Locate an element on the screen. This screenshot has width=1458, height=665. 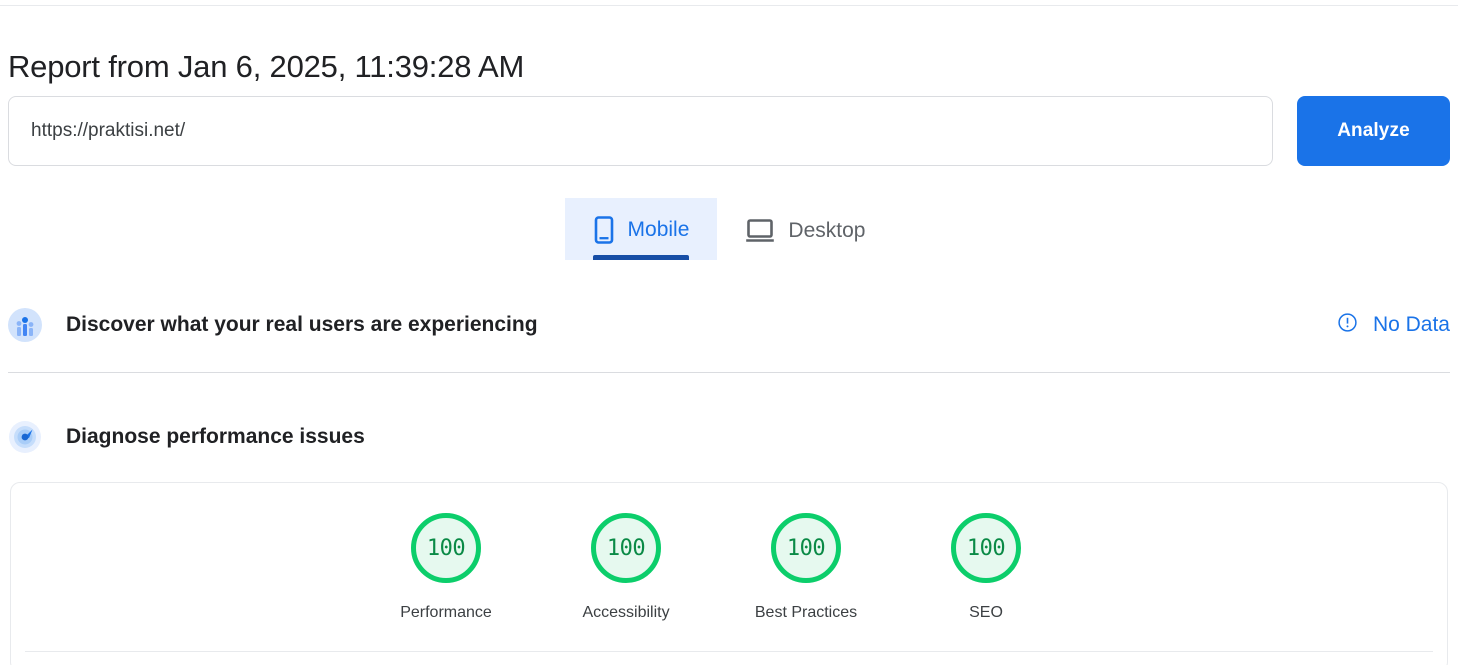
tab-desktop: Desktop is located at coordinates (805, 230).